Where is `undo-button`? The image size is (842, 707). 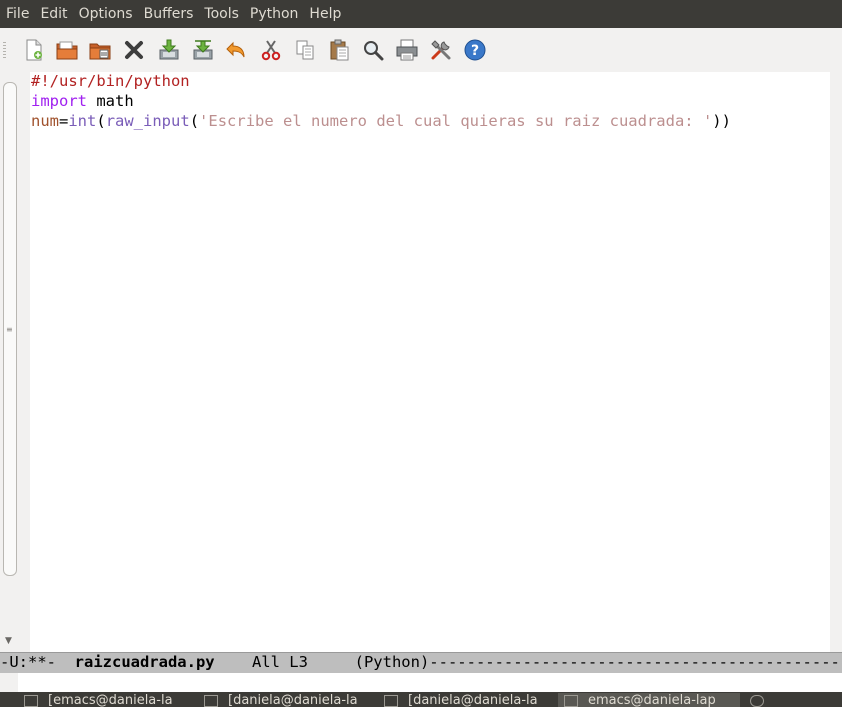 undo-button is located at coordinates (236, 50).